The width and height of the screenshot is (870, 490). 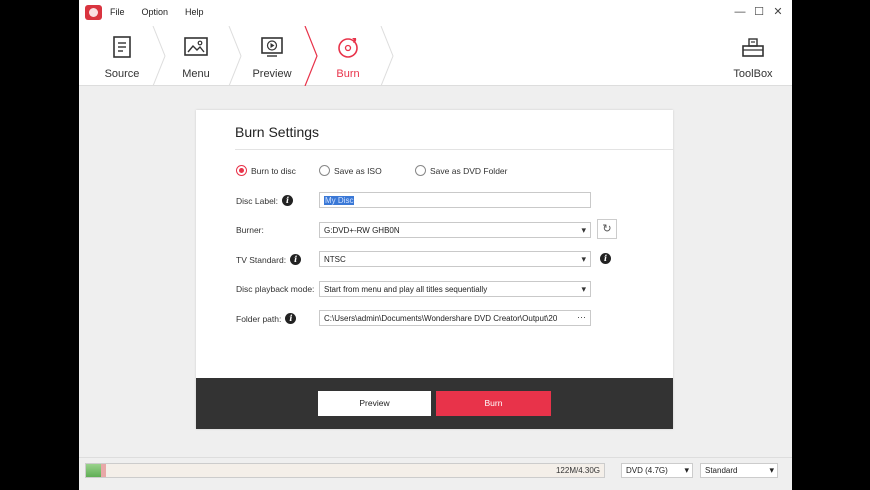 I want to click on toolbox-label: ToolBox, so click(x=753, y=74).